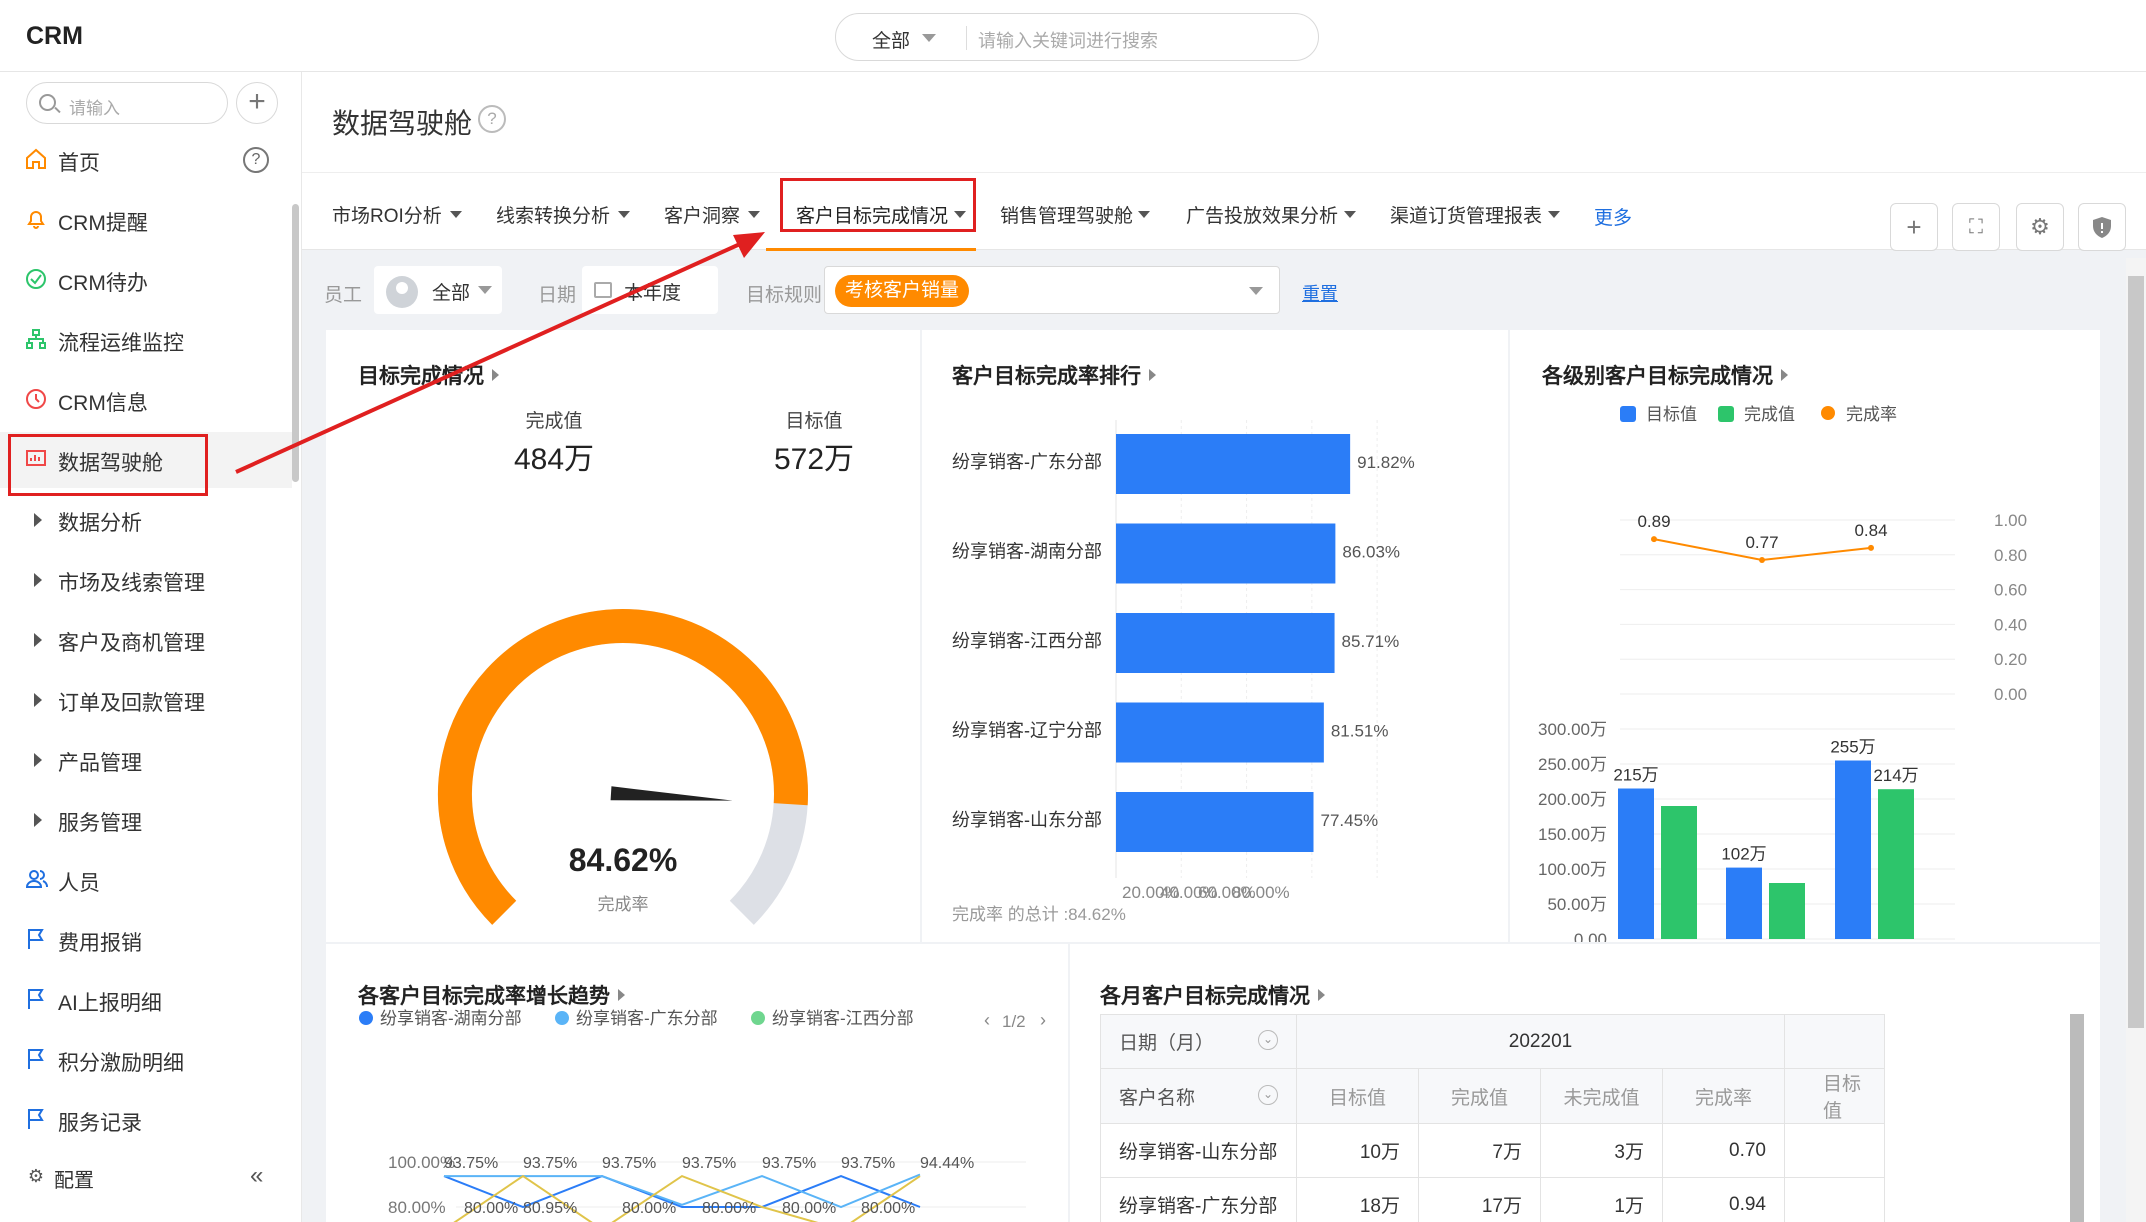 Image resolution: width=2146 pixels, height=1222 pixels. Describe the element at coordinates (1479, 1096) in the screenshot. I see `column-header: 完成值` at that location.